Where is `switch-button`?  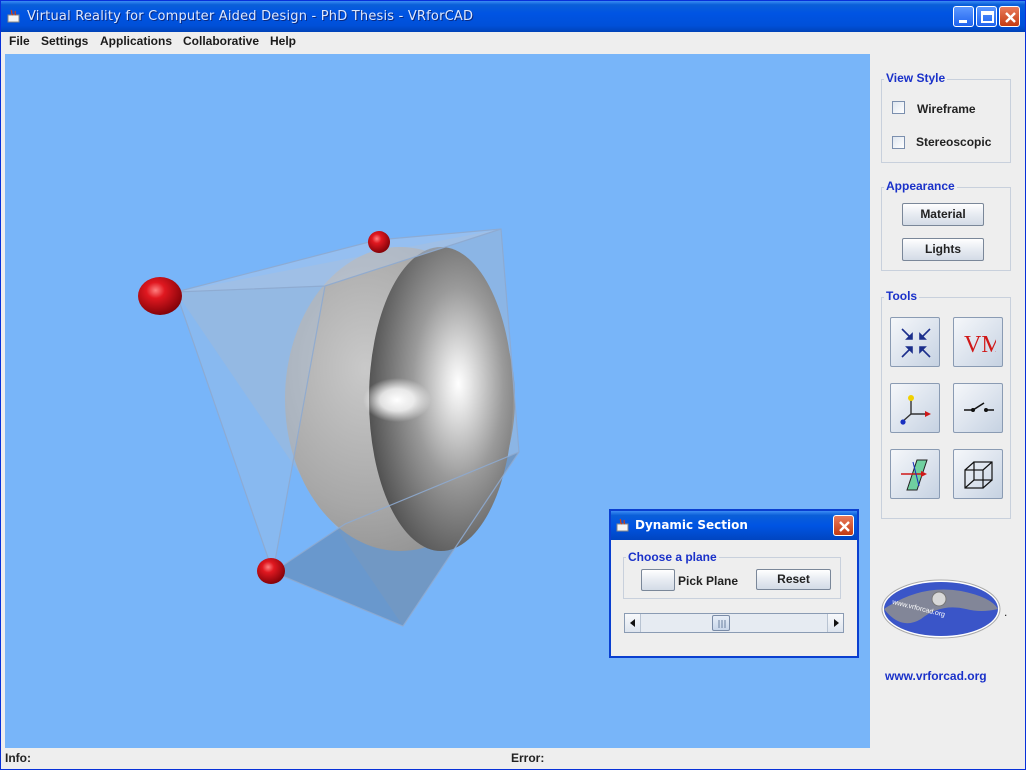
switch-button is located at coordinates (978, 408).